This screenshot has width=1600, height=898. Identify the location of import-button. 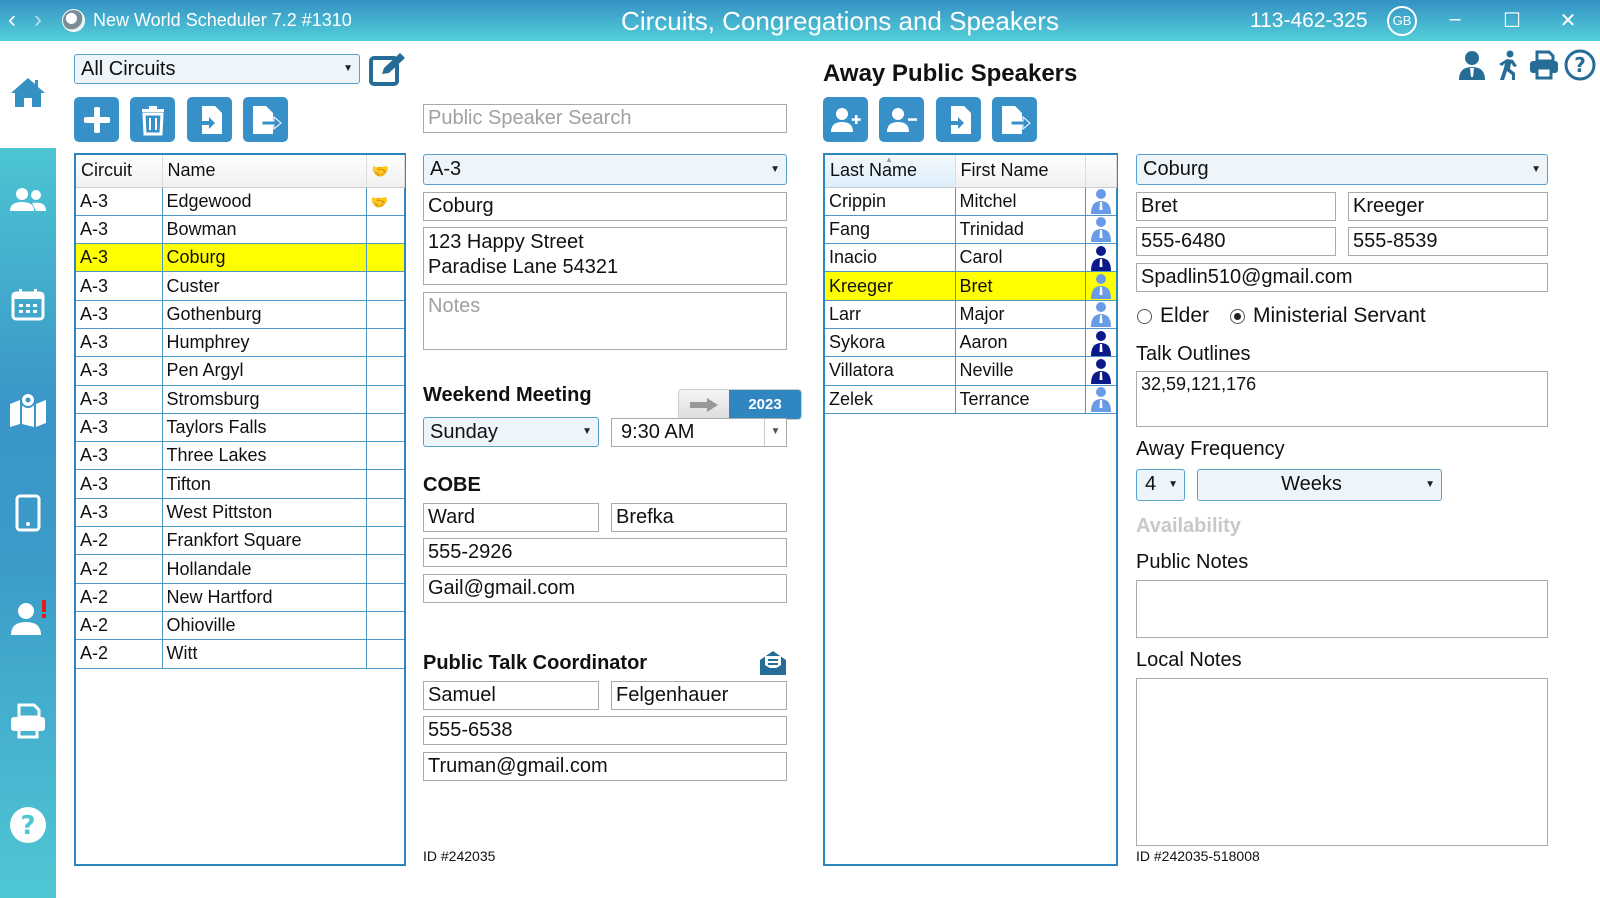
(209, 119).